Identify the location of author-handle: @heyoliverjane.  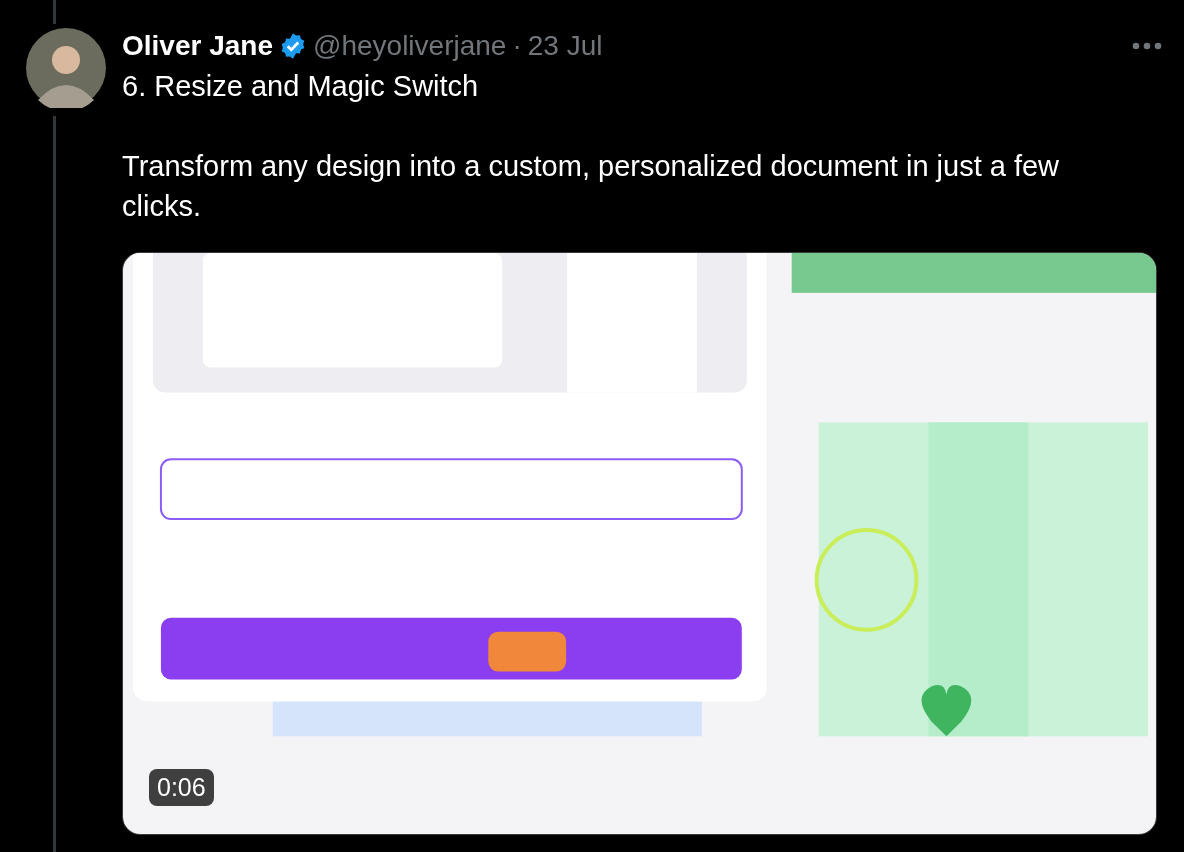
(410, 46).